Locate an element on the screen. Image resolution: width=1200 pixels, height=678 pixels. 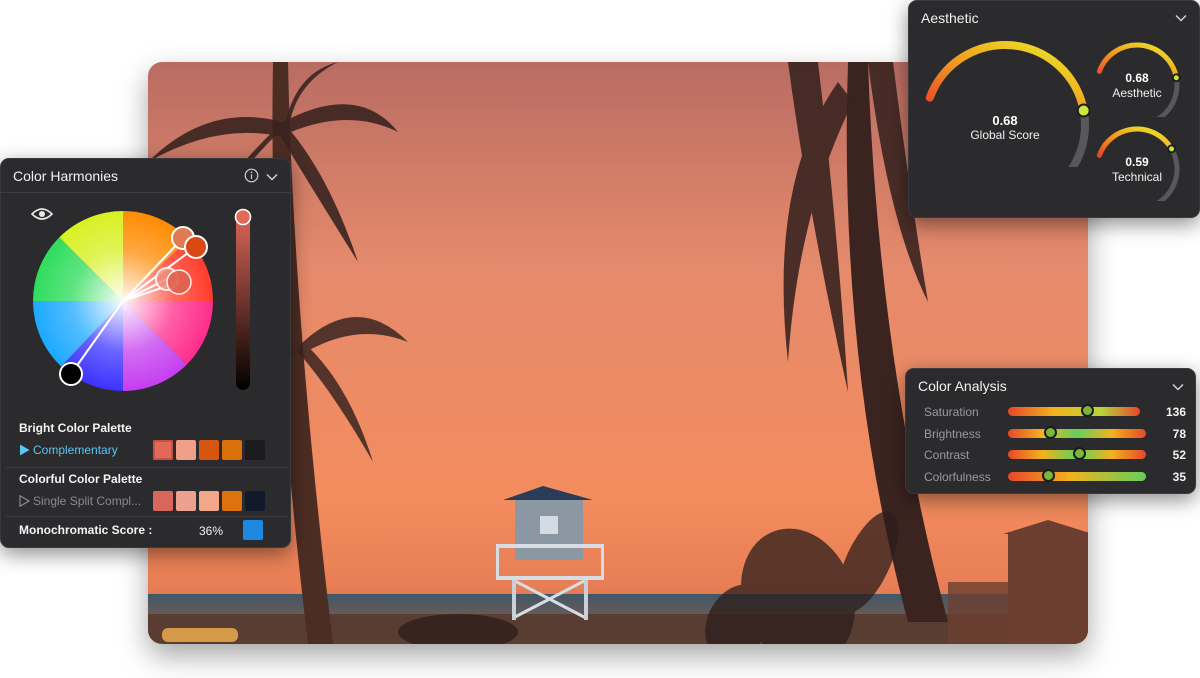
colorfulness-row: Colorfulness 35 is located at coordinates (1055, 477).